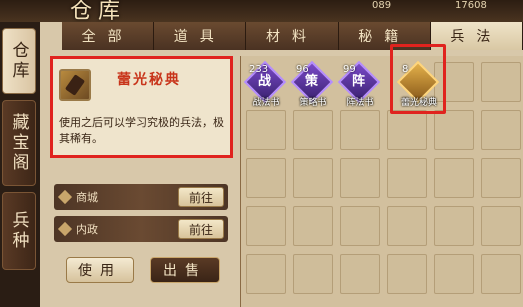 The image size is (523, 307). I want to click on tab-label: 道具, so click(199, 37).